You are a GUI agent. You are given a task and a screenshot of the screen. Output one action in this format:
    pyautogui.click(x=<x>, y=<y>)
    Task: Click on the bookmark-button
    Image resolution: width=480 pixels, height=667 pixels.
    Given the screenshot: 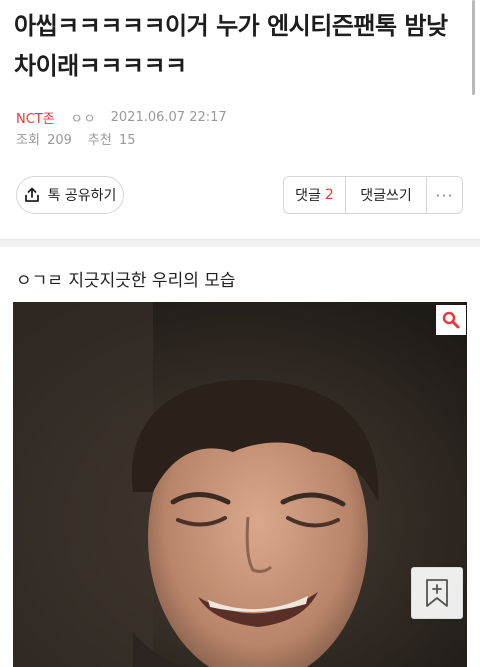 What is the action you would take?
    pyautogui.click(x=437, y=593)
    